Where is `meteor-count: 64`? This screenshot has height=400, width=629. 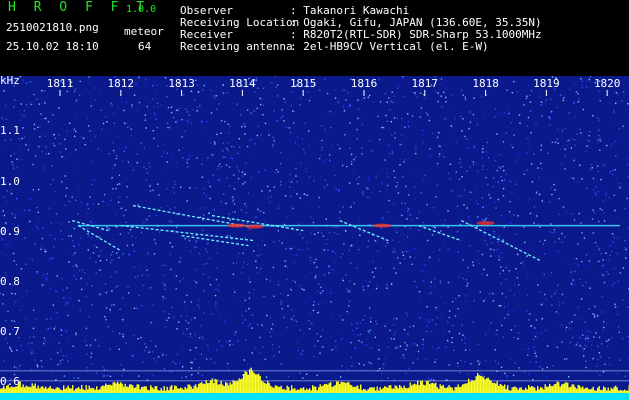 meteor-count: 64 is located at coordinates (145, 46).